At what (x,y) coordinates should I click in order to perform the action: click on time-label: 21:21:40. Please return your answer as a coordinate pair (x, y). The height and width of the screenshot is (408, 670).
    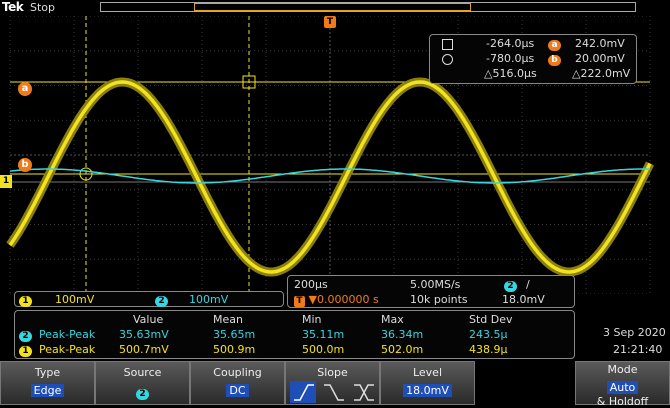
    Looking at the image, I should click on (638, 349).